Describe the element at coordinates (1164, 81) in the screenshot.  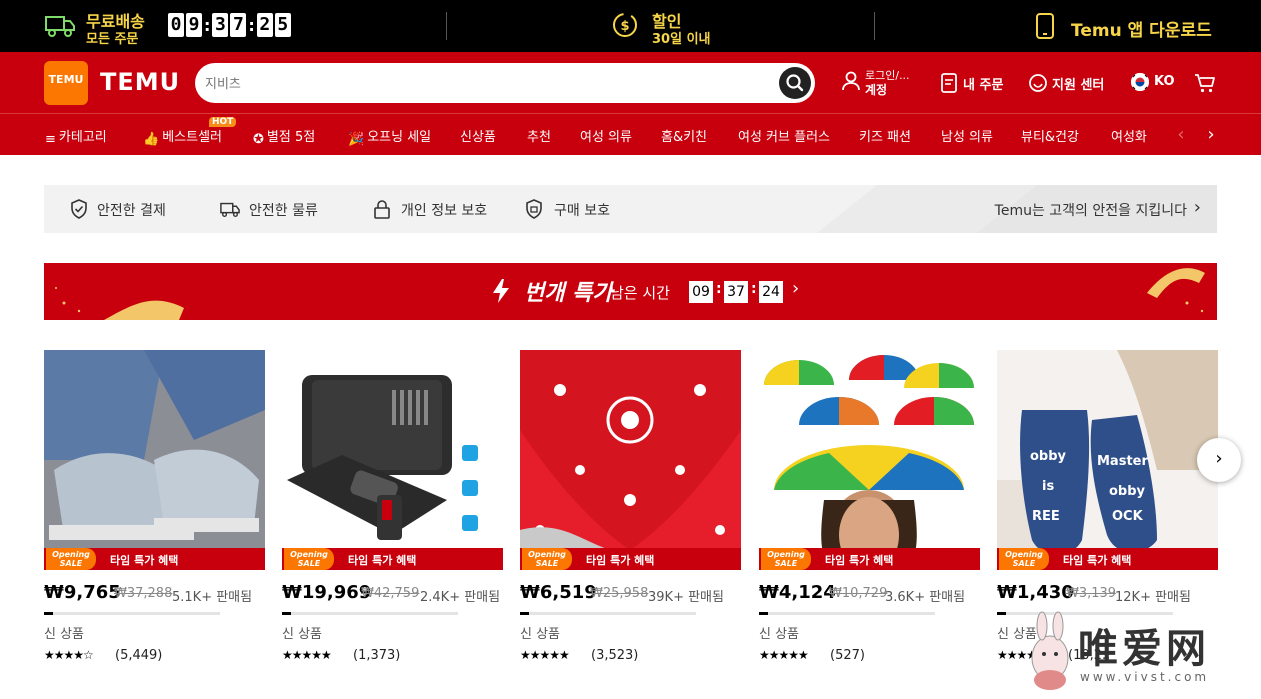
I see `language-selector: KO` at that location.